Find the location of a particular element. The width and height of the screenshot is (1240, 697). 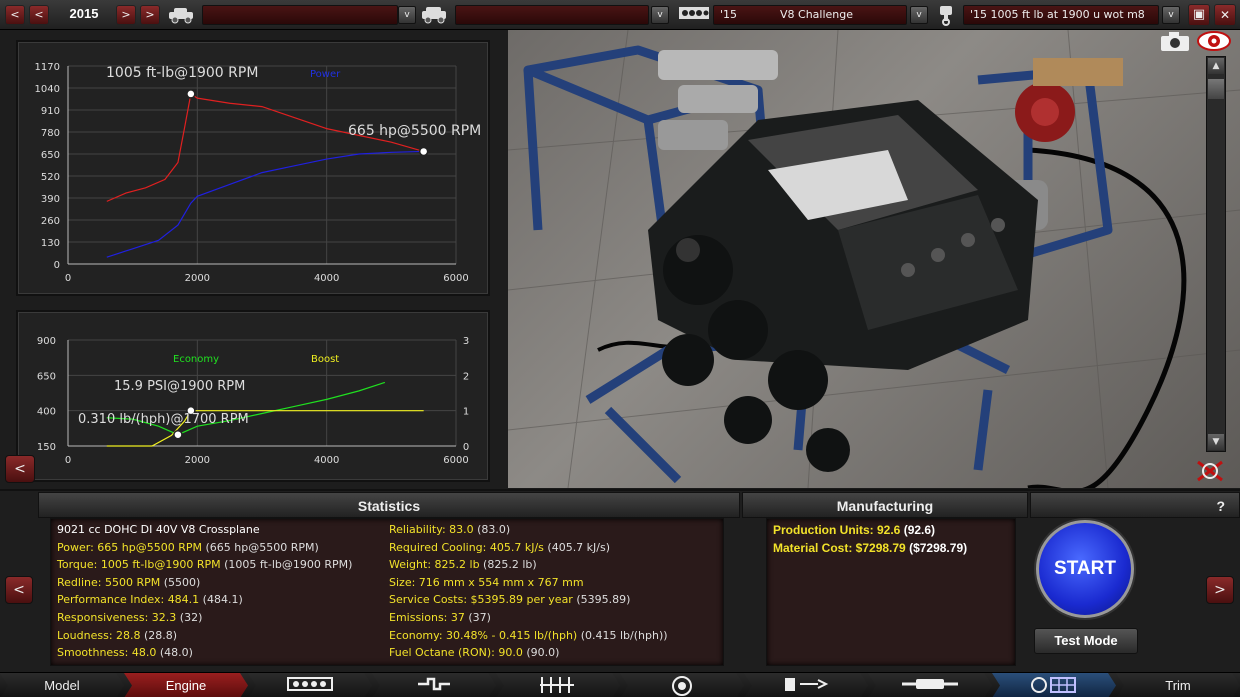

x-tick-label: 0 is located at coordinates (68, 460).